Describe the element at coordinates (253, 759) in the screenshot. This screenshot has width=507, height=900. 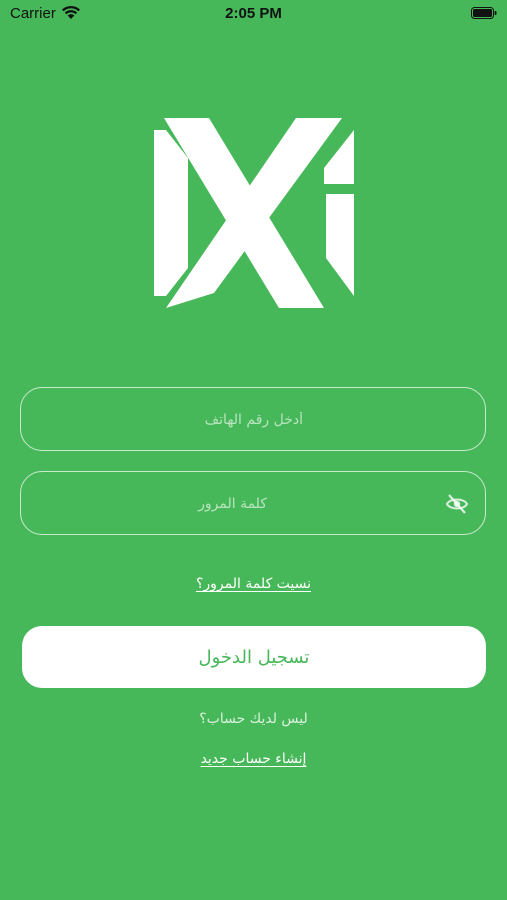
I see `create-account-link: إنشاء حساب جديد` at that location.